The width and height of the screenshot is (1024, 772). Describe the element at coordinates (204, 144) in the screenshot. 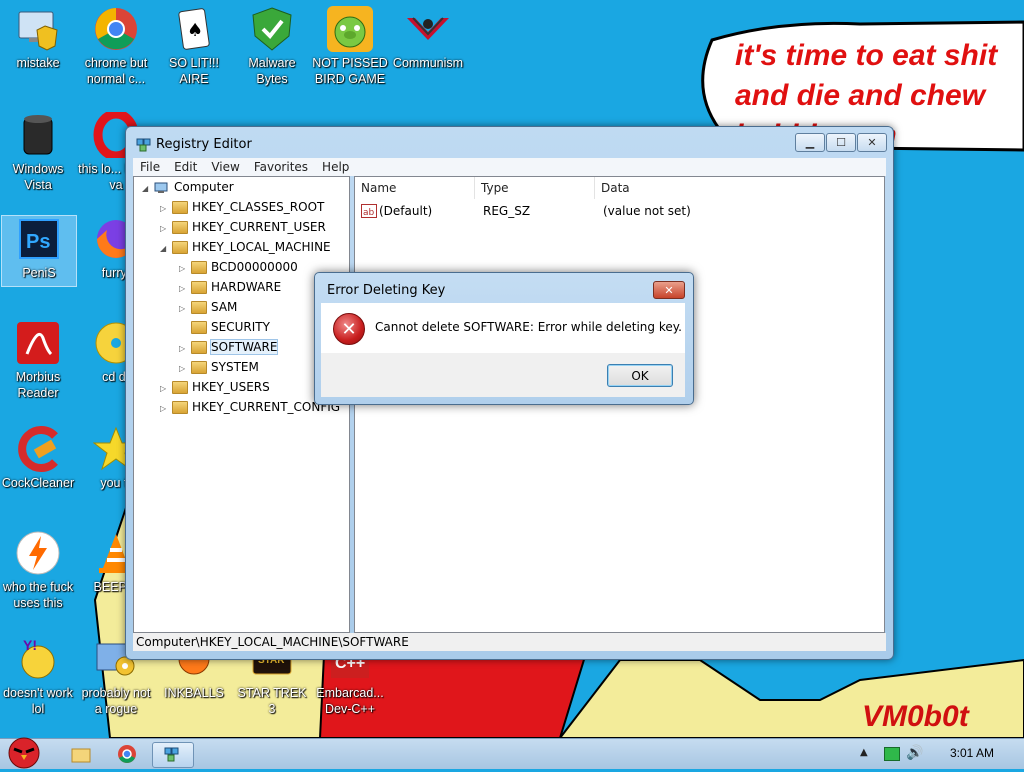

I see `window-title: Registry Editor` at that location.